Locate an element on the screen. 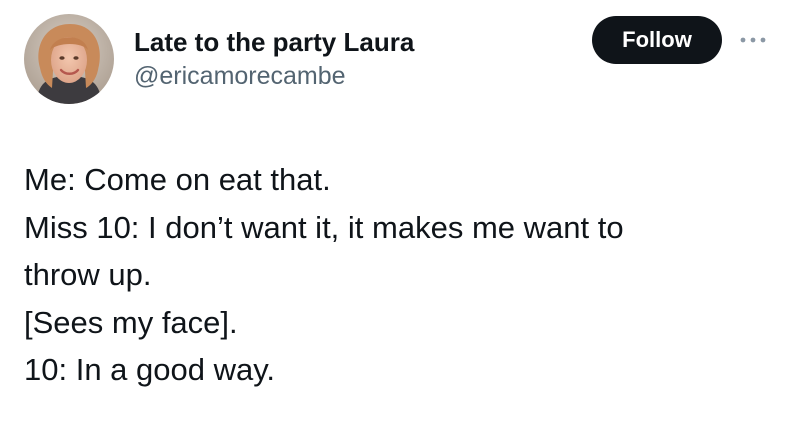 Image resolution: width=800 pixels, height=427 pixels. profile-photo-icon is located at coordinates (69, 59).